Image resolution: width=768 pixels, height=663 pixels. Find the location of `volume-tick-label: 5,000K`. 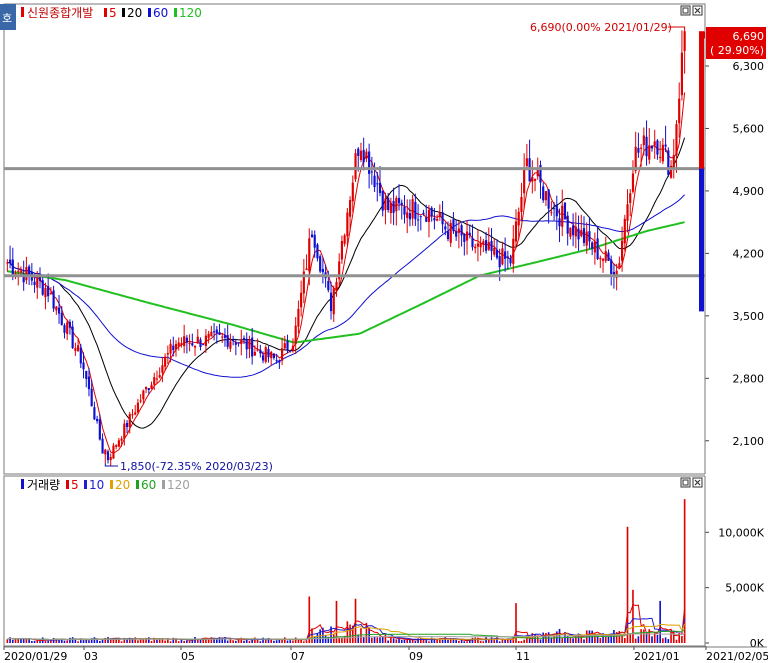

volume-tick-label: 5,000K is located at coordinates (744, 588).